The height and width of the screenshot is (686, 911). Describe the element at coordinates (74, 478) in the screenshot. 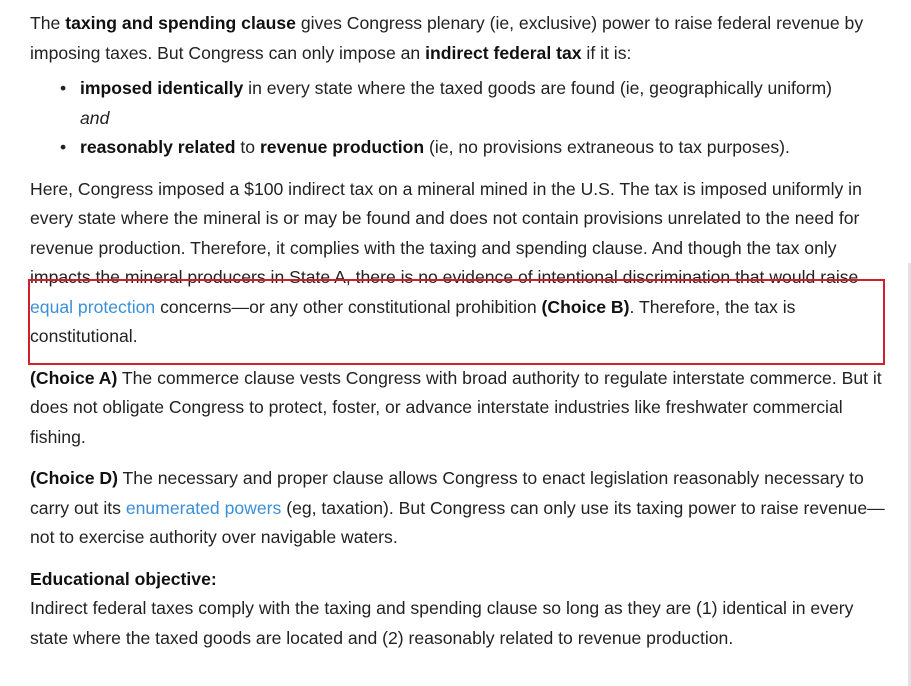

I see `choice-d-label: (Choice D)` at that location.